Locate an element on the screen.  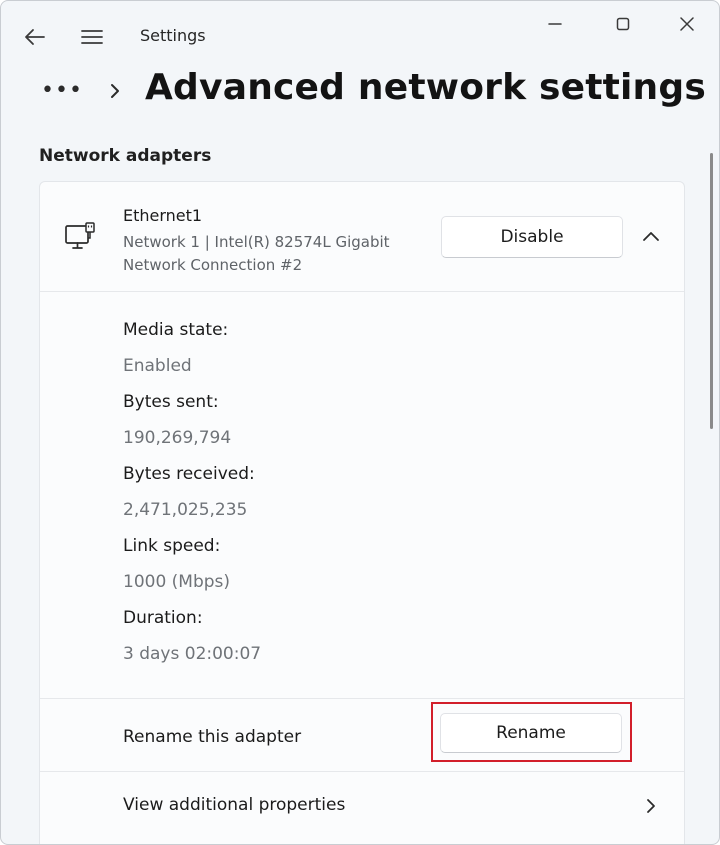
prop-value-media-state: Enabled is located at coordinates (157, 366).